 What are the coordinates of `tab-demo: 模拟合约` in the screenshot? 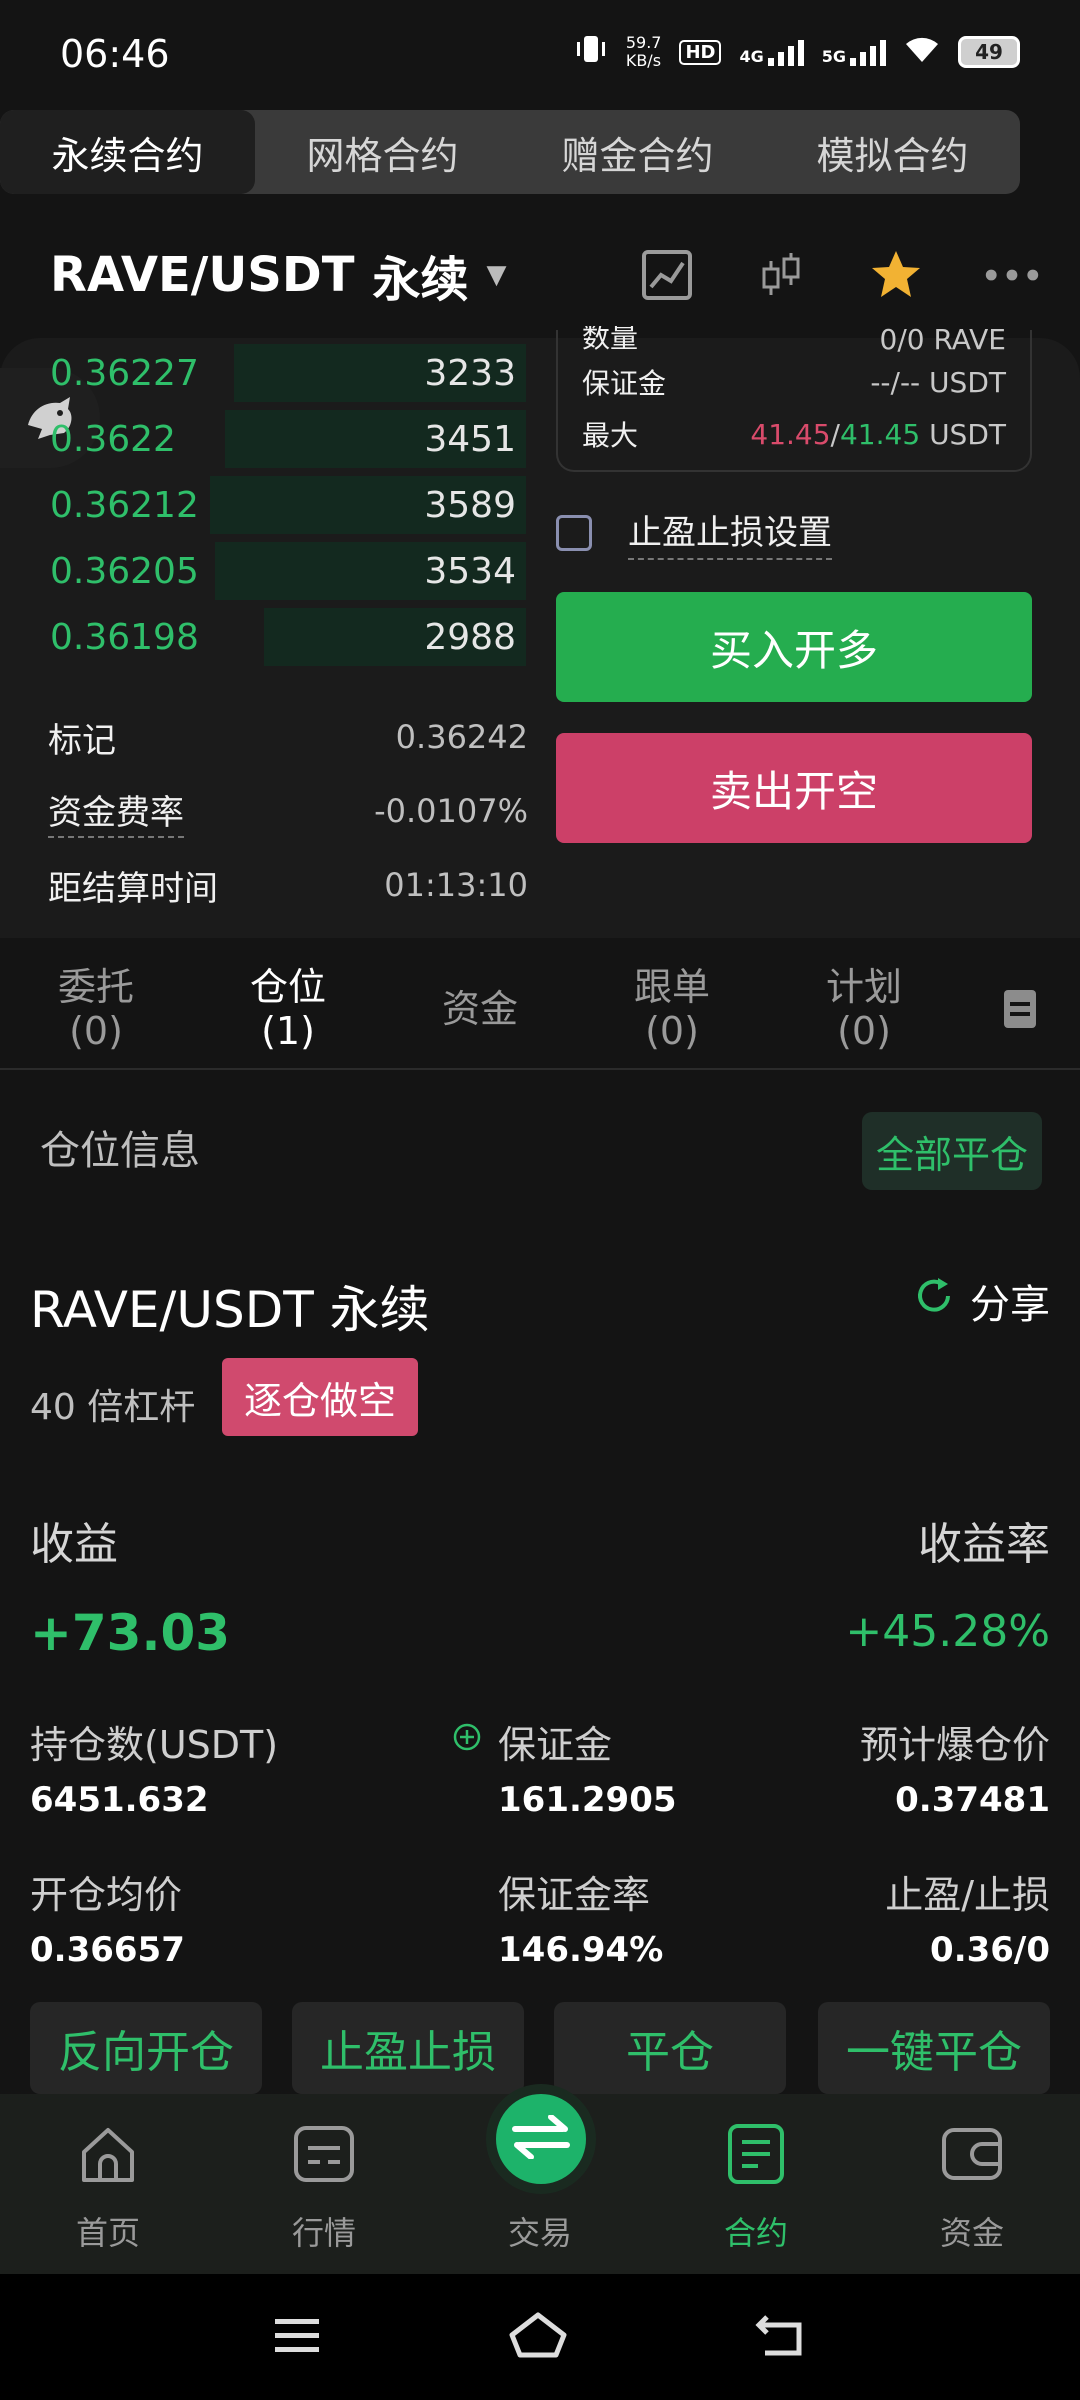 It's located at (892, 152).